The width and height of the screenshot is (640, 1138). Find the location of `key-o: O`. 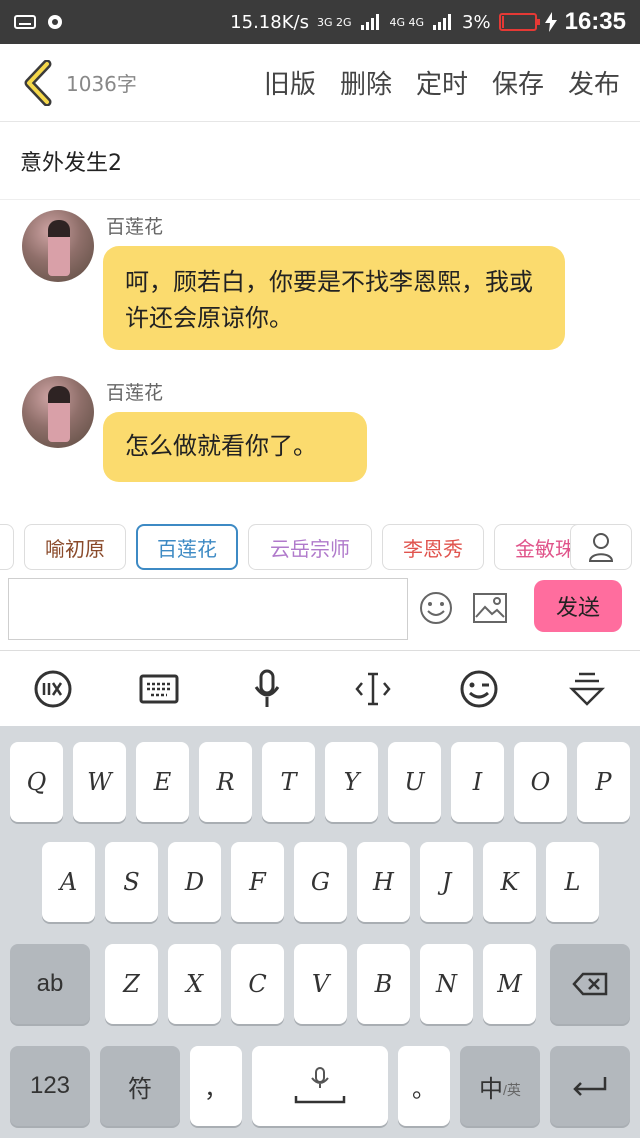

key-o: O is located at coordinates (540, 782).